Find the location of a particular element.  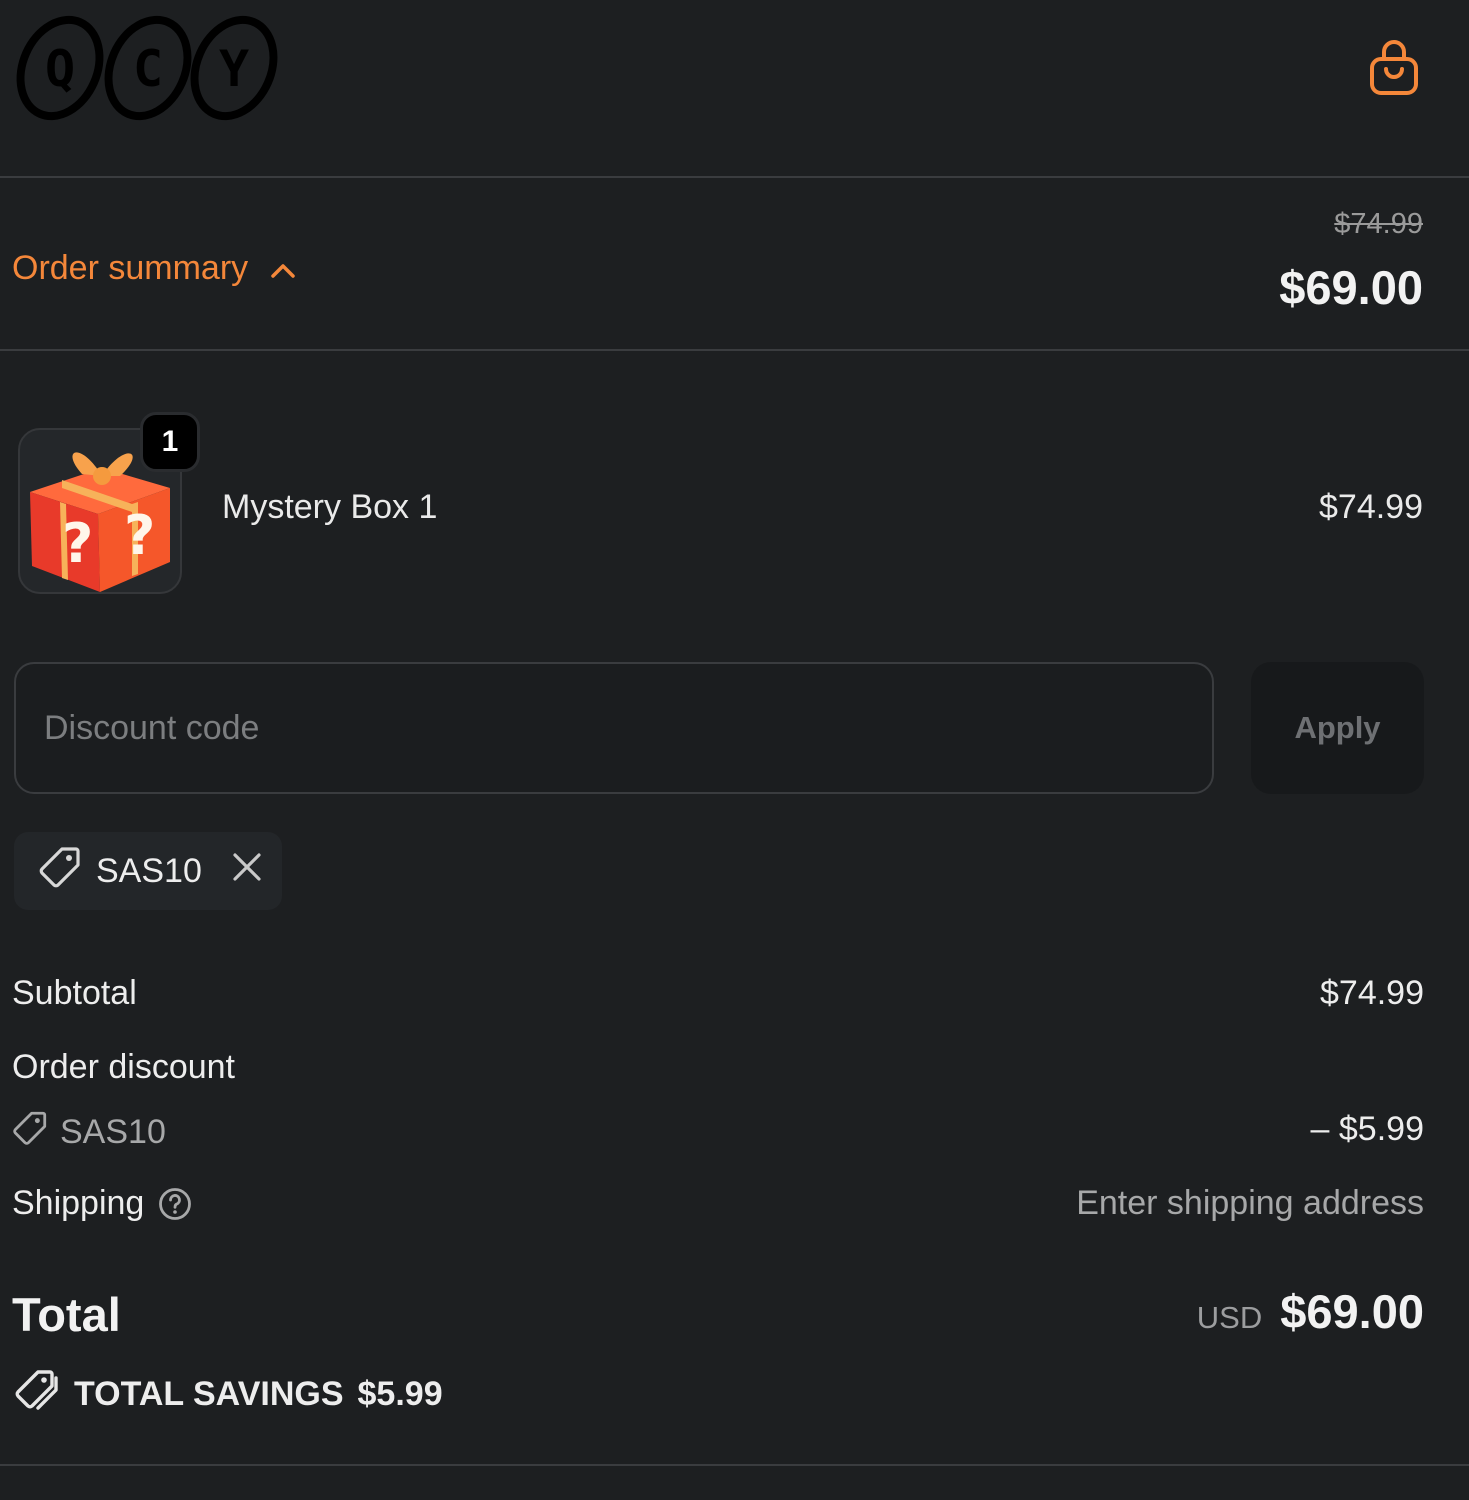

order-discount-code: SAS10 is located at coordinates (89, 1132).